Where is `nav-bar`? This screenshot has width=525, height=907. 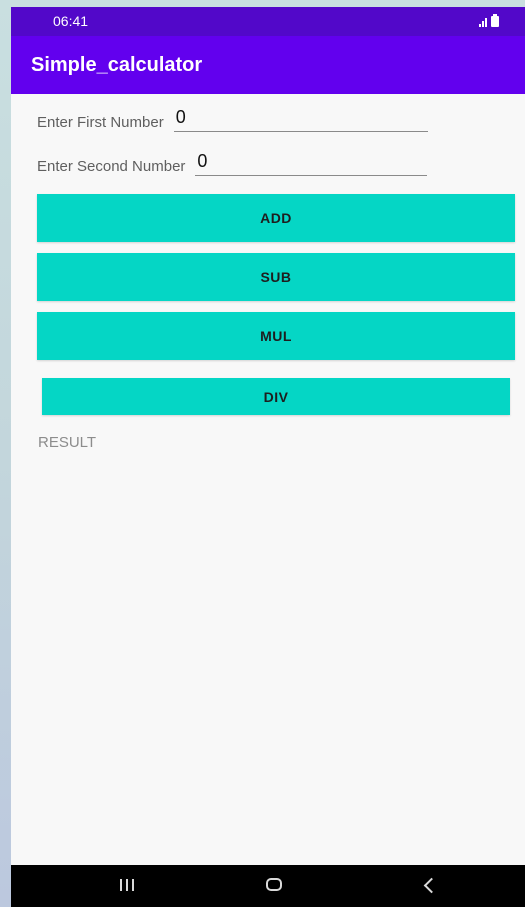 nav-bar is located at coordinates (268, 886).